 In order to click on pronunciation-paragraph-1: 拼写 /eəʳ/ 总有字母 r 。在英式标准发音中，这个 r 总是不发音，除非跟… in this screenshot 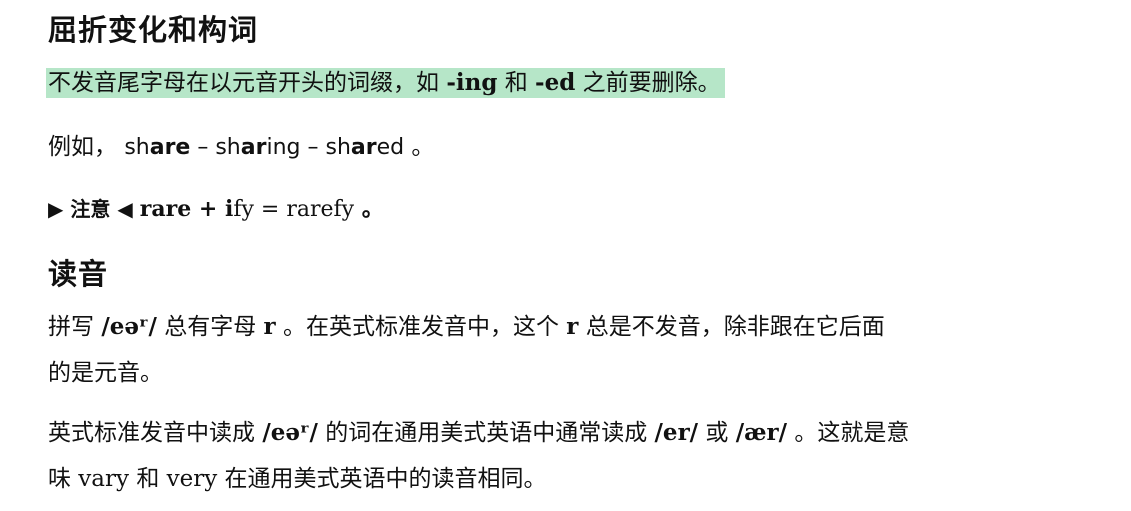, I will do `click(466, 326)`.